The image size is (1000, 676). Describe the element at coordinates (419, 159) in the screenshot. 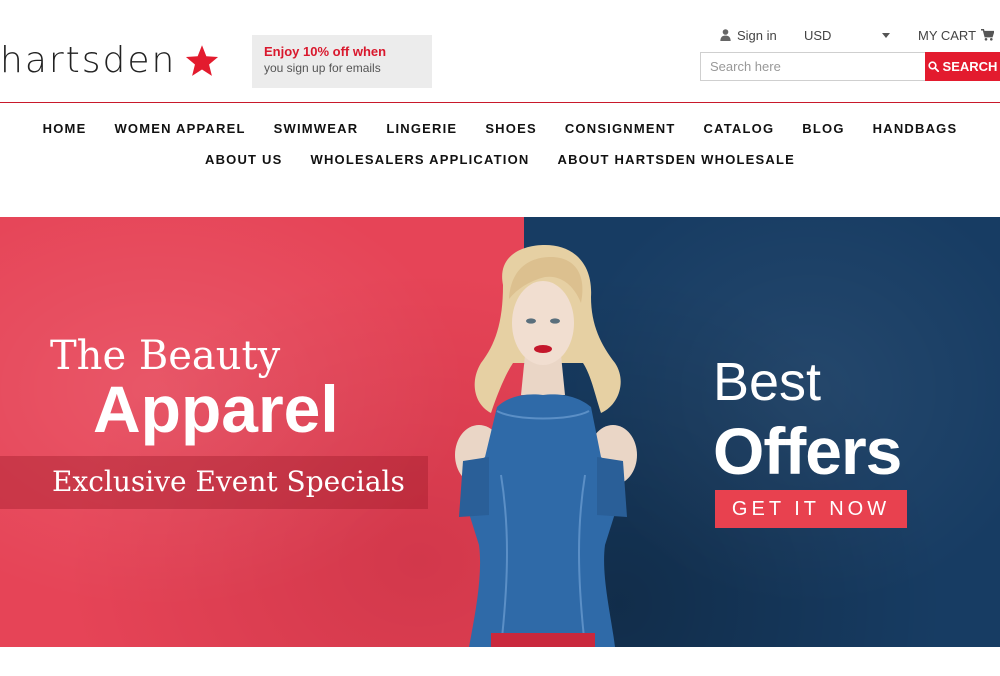

I see `nav-item-wholesalers-application: WHOLESALERS APPLICATION` at that location.